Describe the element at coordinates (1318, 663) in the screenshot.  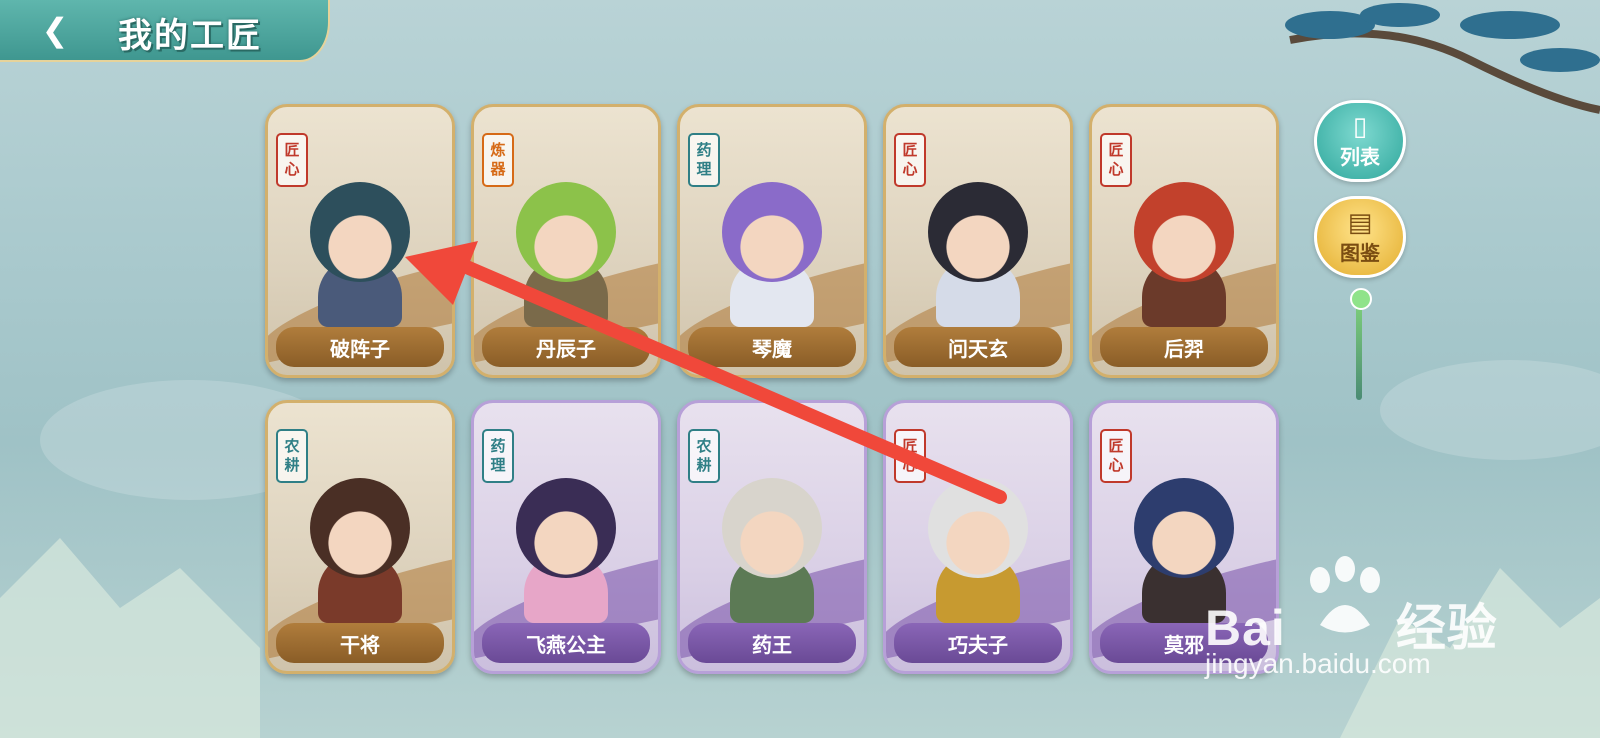
I see `watermark-url: jingyan.baidu.com` at that location.